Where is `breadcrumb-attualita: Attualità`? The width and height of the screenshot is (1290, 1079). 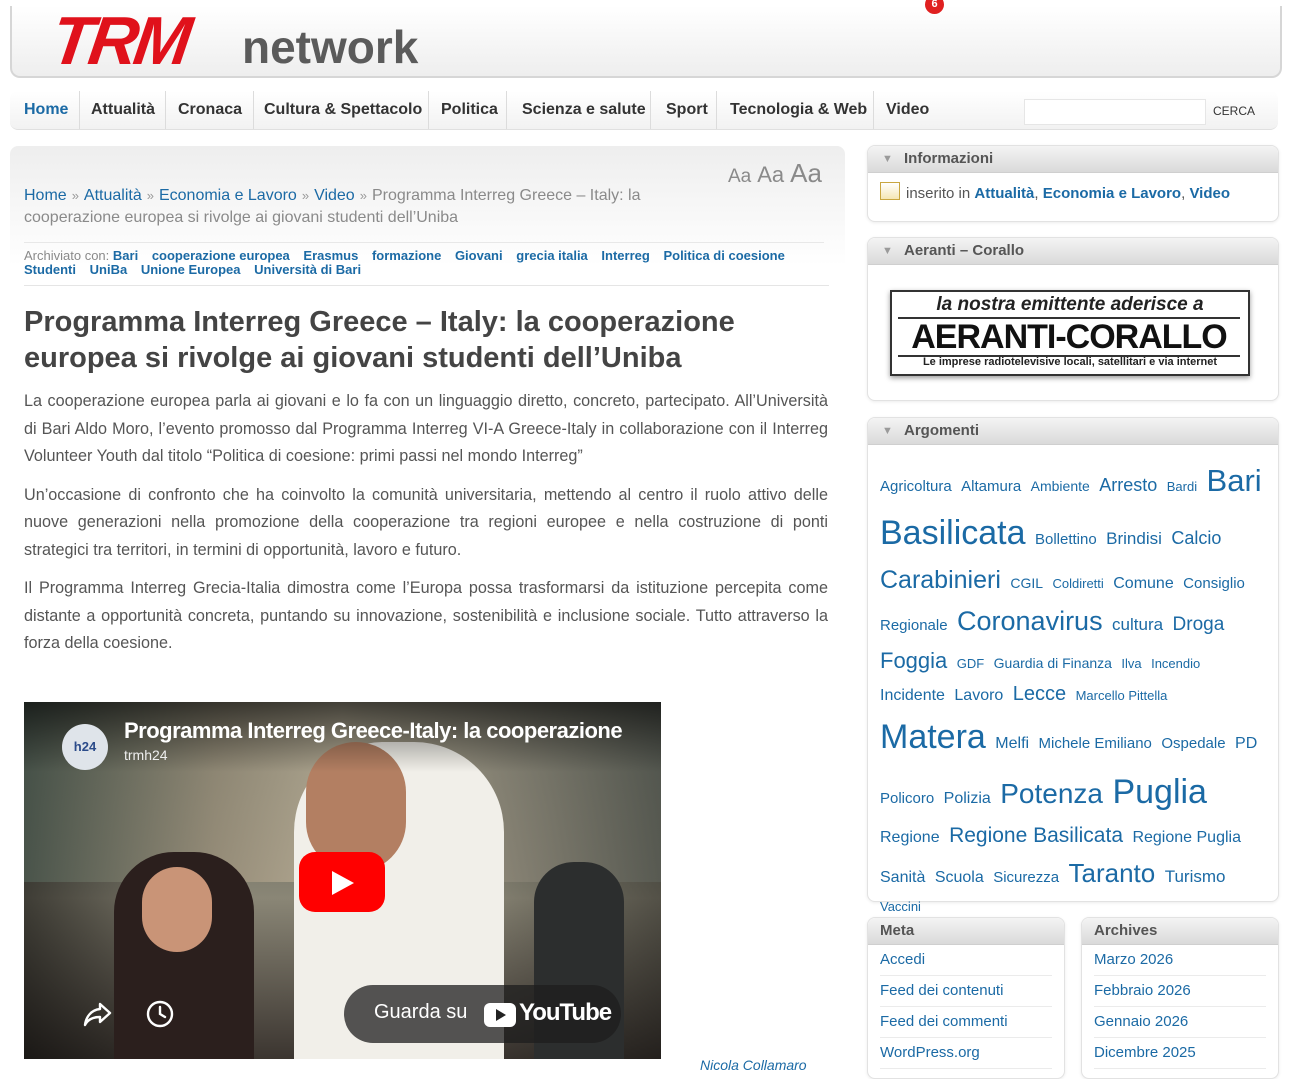 breadcrumb-attualita: Attualità is located at coordinates (113, 195).